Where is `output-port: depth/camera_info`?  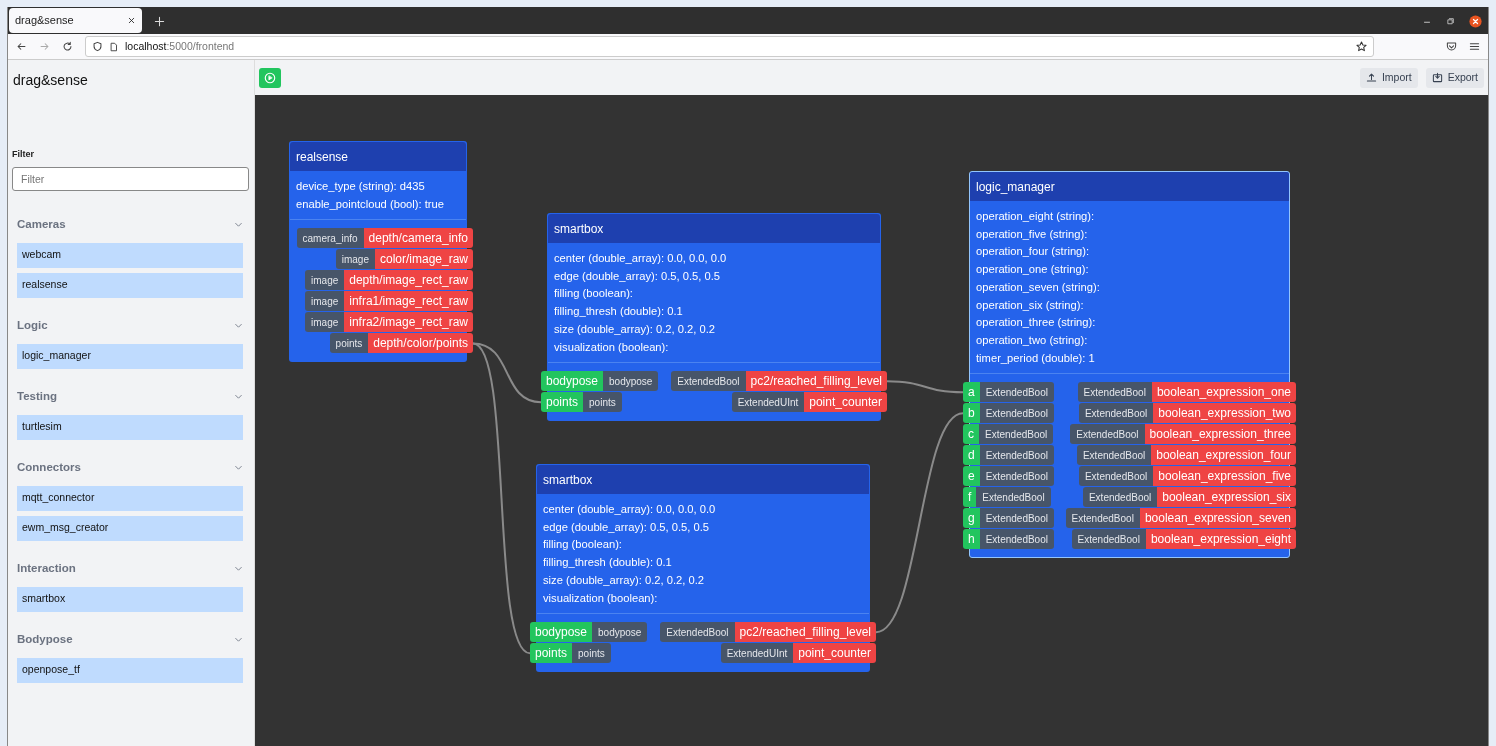
output-port: depth/camera_info is located at coordinates (418, 238).